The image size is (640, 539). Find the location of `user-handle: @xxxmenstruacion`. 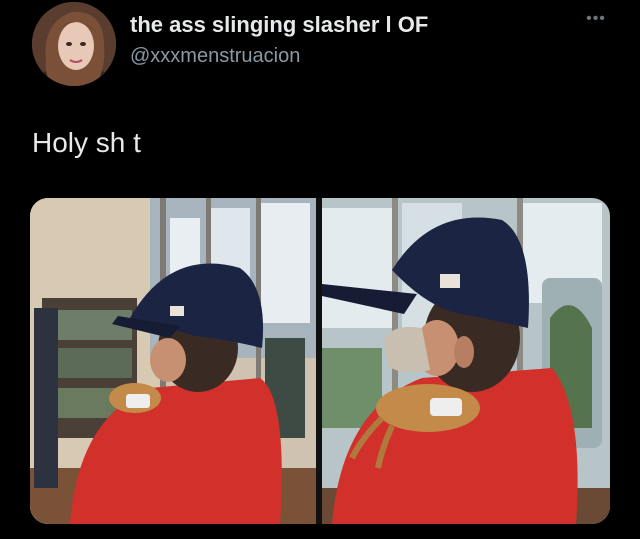

user-handle: @xxxmenstruacion is located at coordinates (215, 56).